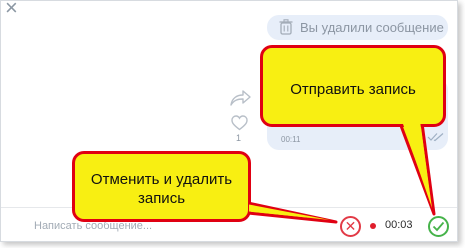 The width and height of the screenshot is (465, 248). Describe the element at coordinates (435, 137) in the screenshot. I see `double-check-icon` at that location.